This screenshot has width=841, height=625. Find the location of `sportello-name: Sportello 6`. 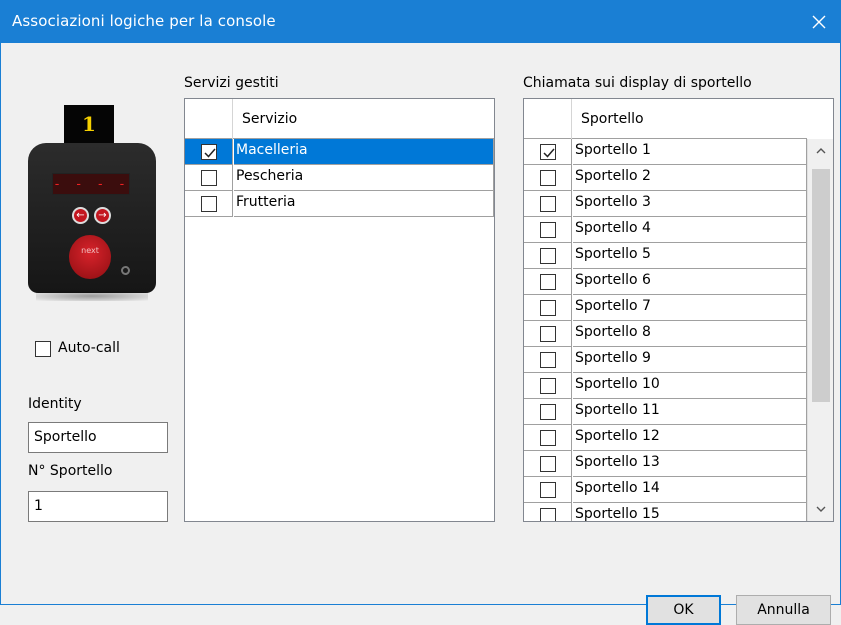

sportello-name: Sportello 6 is located at coordinates (690, 282).